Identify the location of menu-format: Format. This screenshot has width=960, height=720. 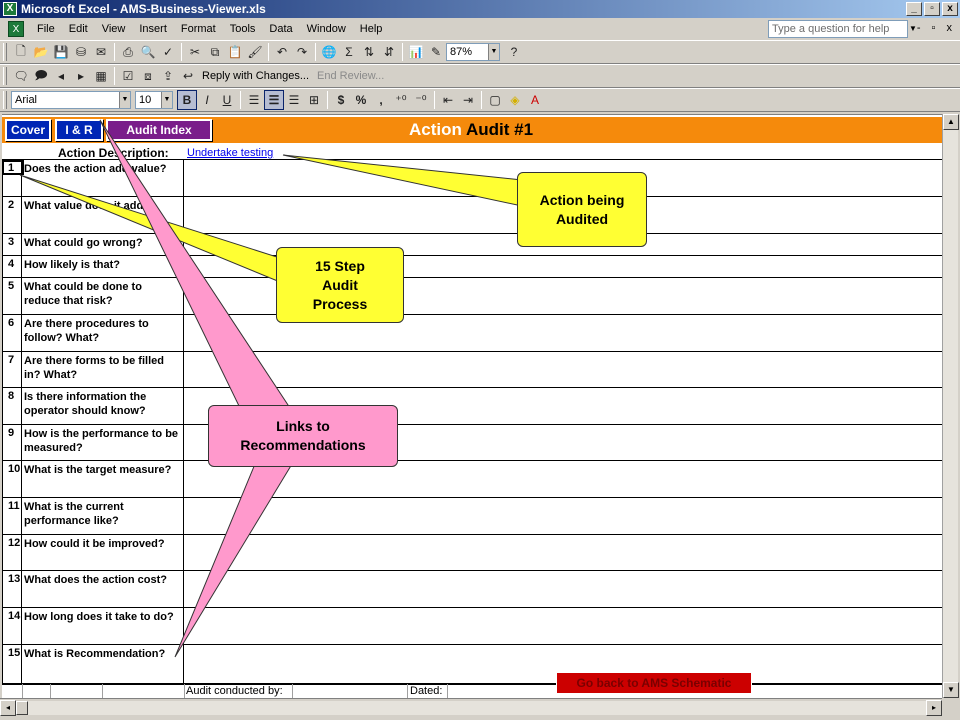
(198, 29).